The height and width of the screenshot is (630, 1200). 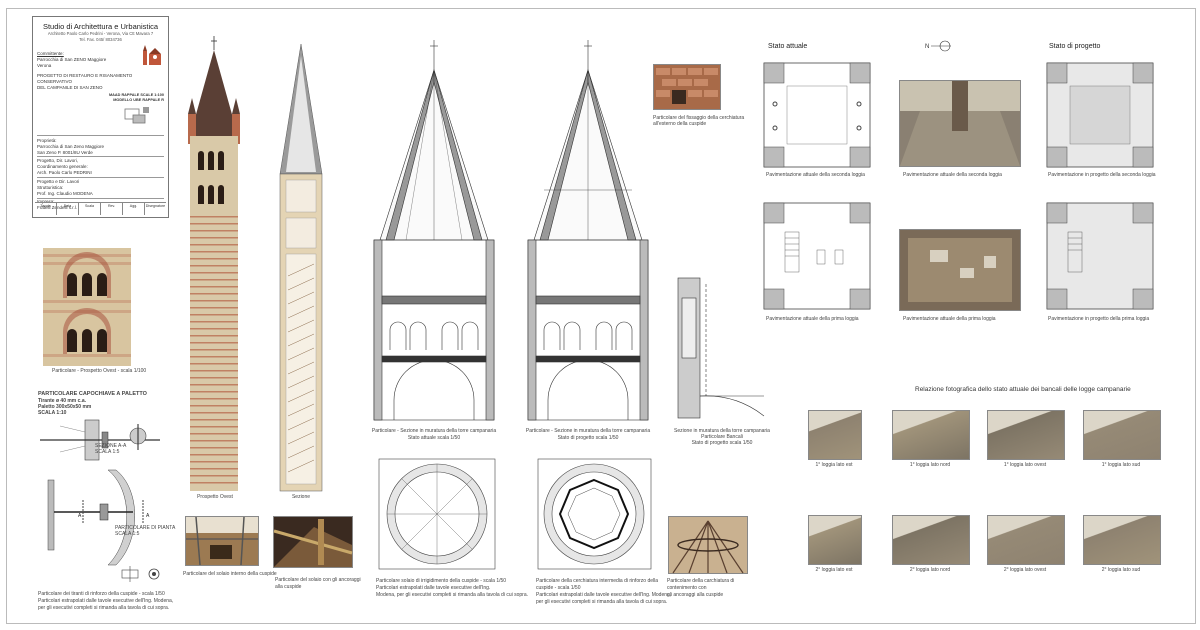 What do you see at coordinates (138, 100) in the screenshot?
I see `sheet-subtitle: MODELLO UBE RAPPALE R` at bounding box center [138, 100].